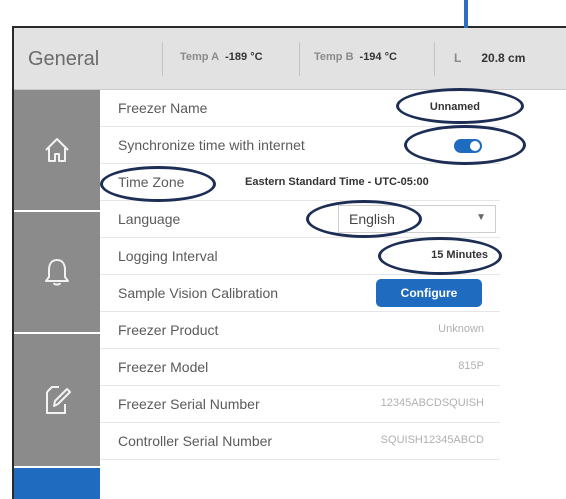 The height and width of the screenshot is (499, 566). Describe the element at coordinates (195, 441) in the screenshot. I see `controller-serial-label: Controller Serial Number` at that location.